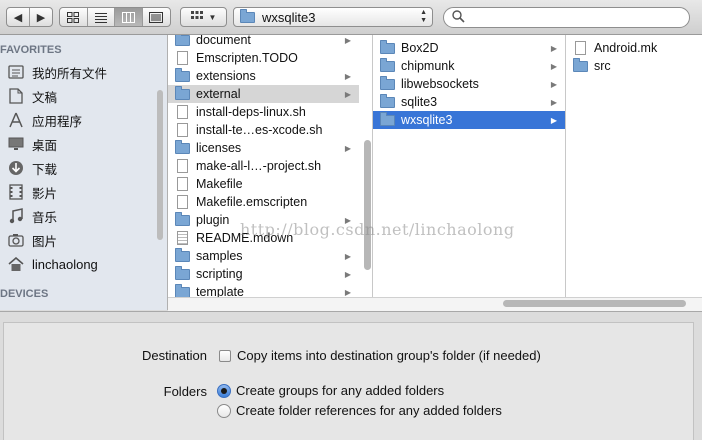 This screenshot has height=440, width=702. Describe the element at coordinates (259, 166) in the screenshot. I see `item-label: make-all-l…-project.sh` at that location.